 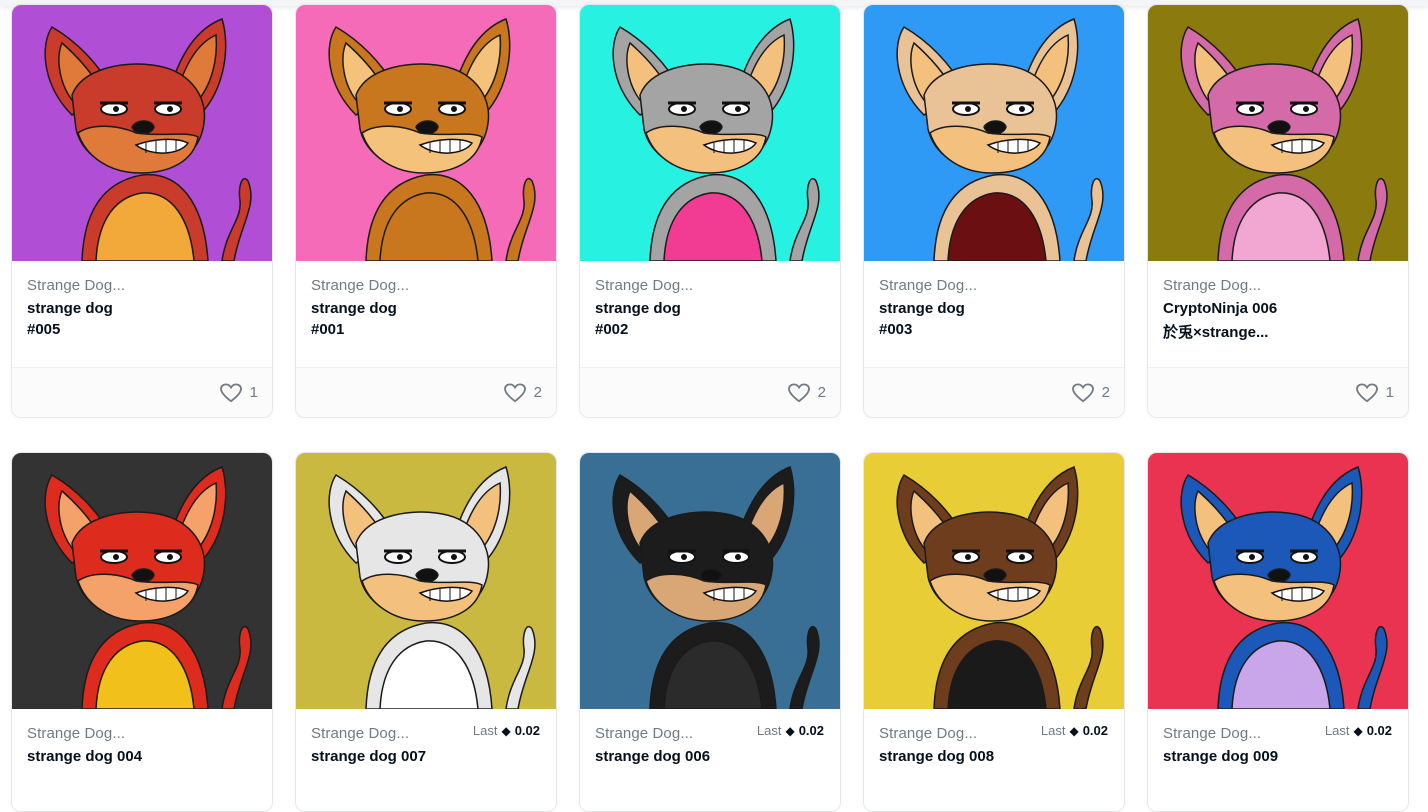 I want to click on card-info: Strange Dog... strange dog 004, so click(x=142, y=737).